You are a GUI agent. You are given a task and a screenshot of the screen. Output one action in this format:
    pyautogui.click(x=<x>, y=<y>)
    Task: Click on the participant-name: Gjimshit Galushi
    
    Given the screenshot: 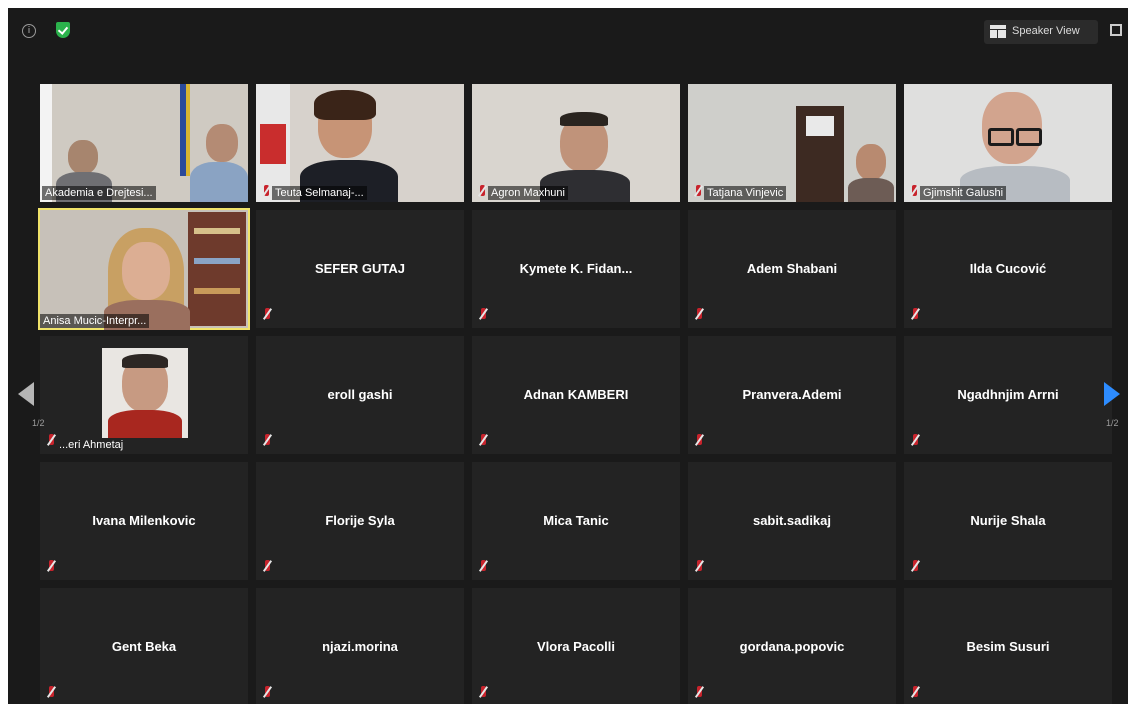 What is the action you would take?
    pyautogui.click(x=963, y=193)
    